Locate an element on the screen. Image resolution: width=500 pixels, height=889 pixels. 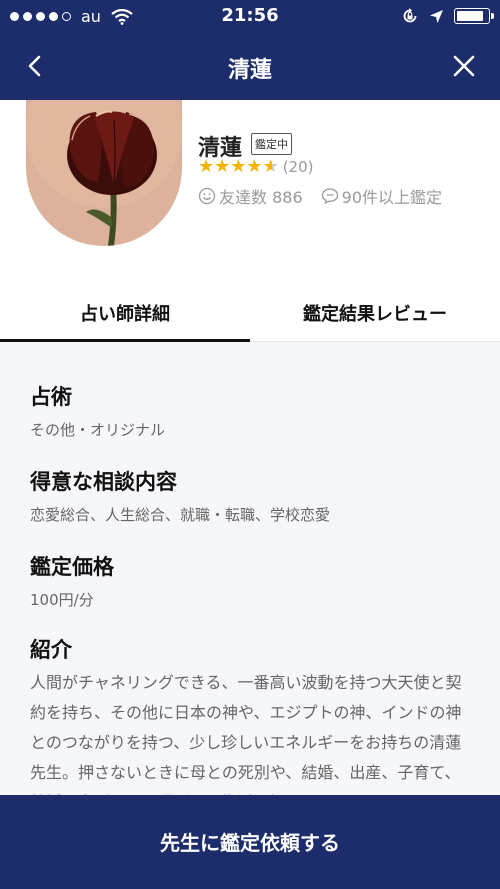
request-reading-button: 先生に鑑定依頼する is located at coordinates (250, 842).